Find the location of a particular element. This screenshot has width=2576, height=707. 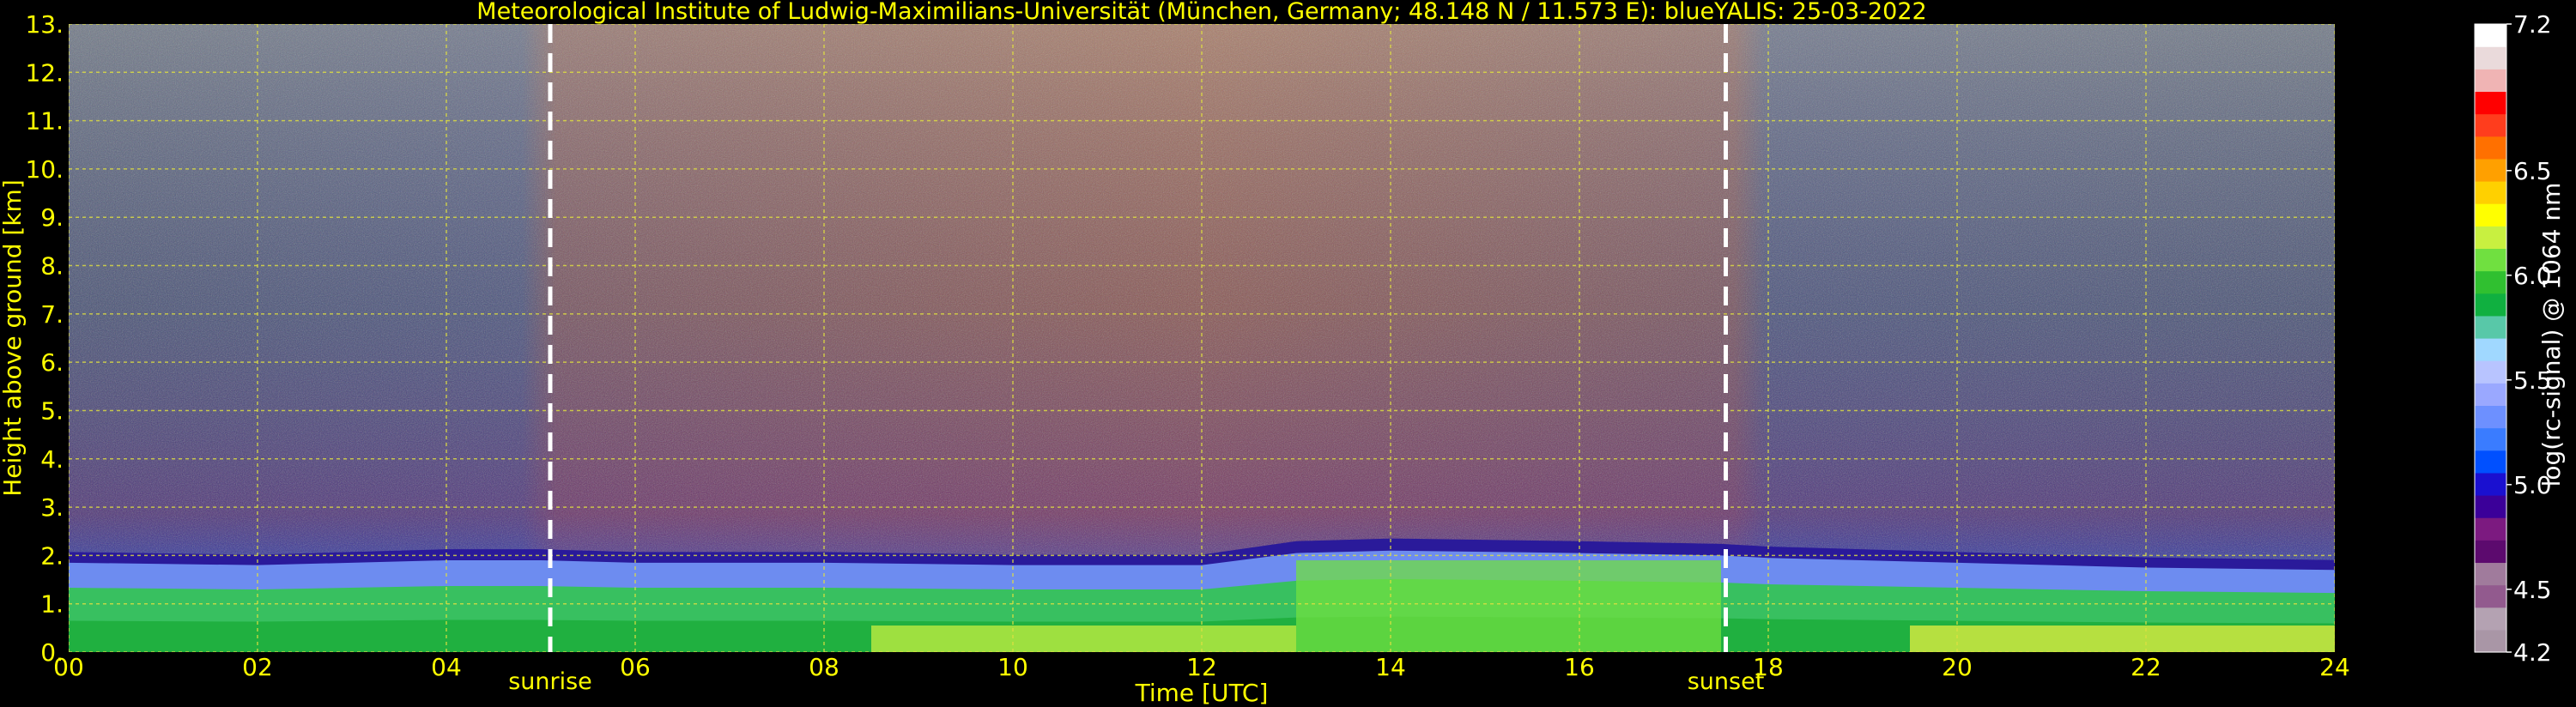

layer-evening-surface is located at coordinates (2122, 638).